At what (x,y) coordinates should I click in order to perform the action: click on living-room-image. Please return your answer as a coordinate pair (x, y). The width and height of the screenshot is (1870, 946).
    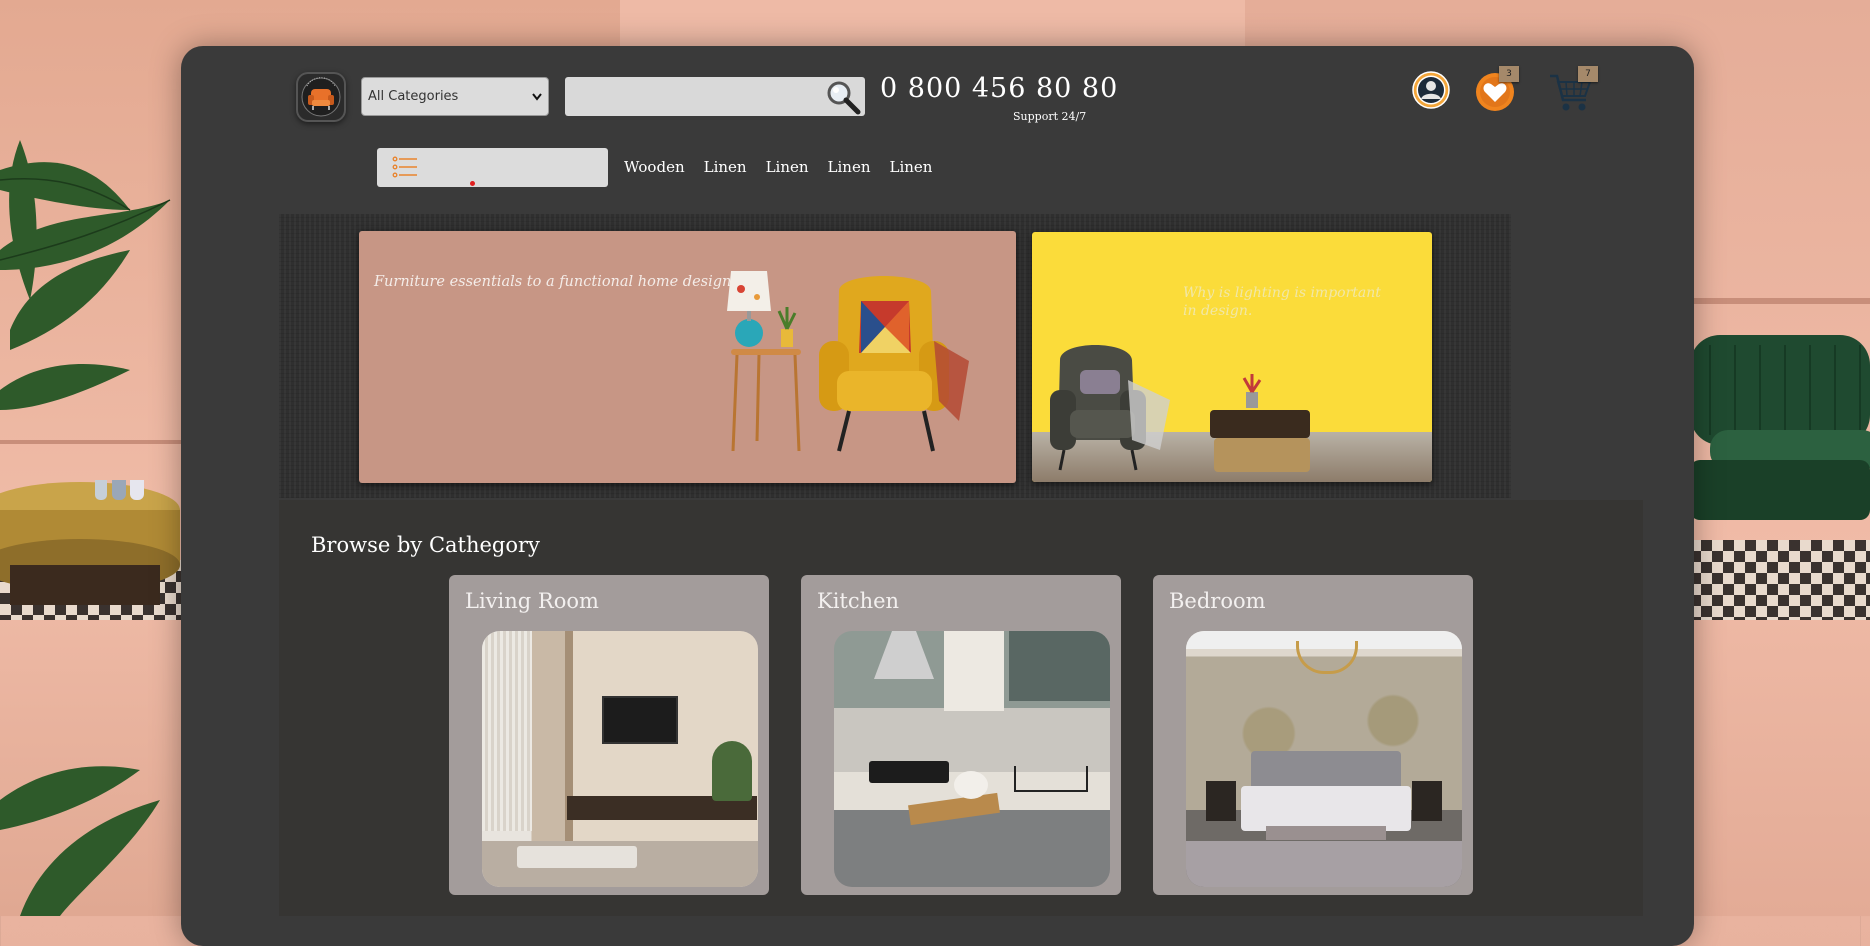
    Looking at the image, I should click on (620, 759).